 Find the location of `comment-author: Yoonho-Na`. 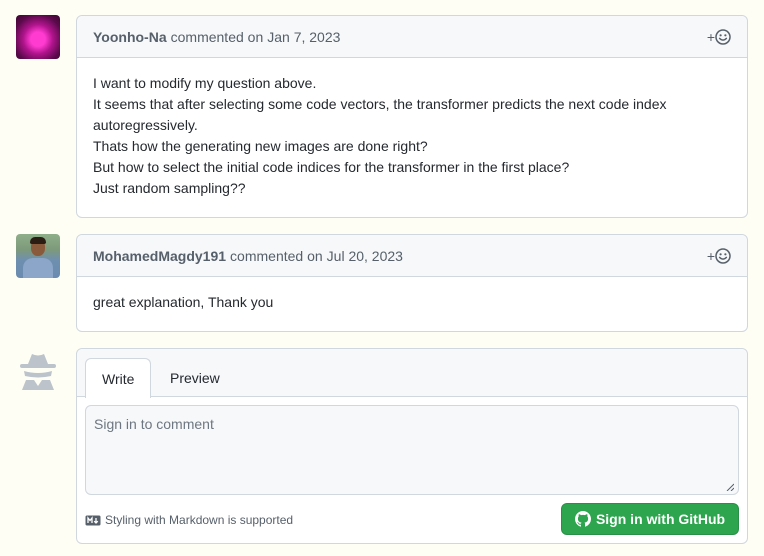

comment-author: Yoonho-Na is located at coordinates (130, 37).